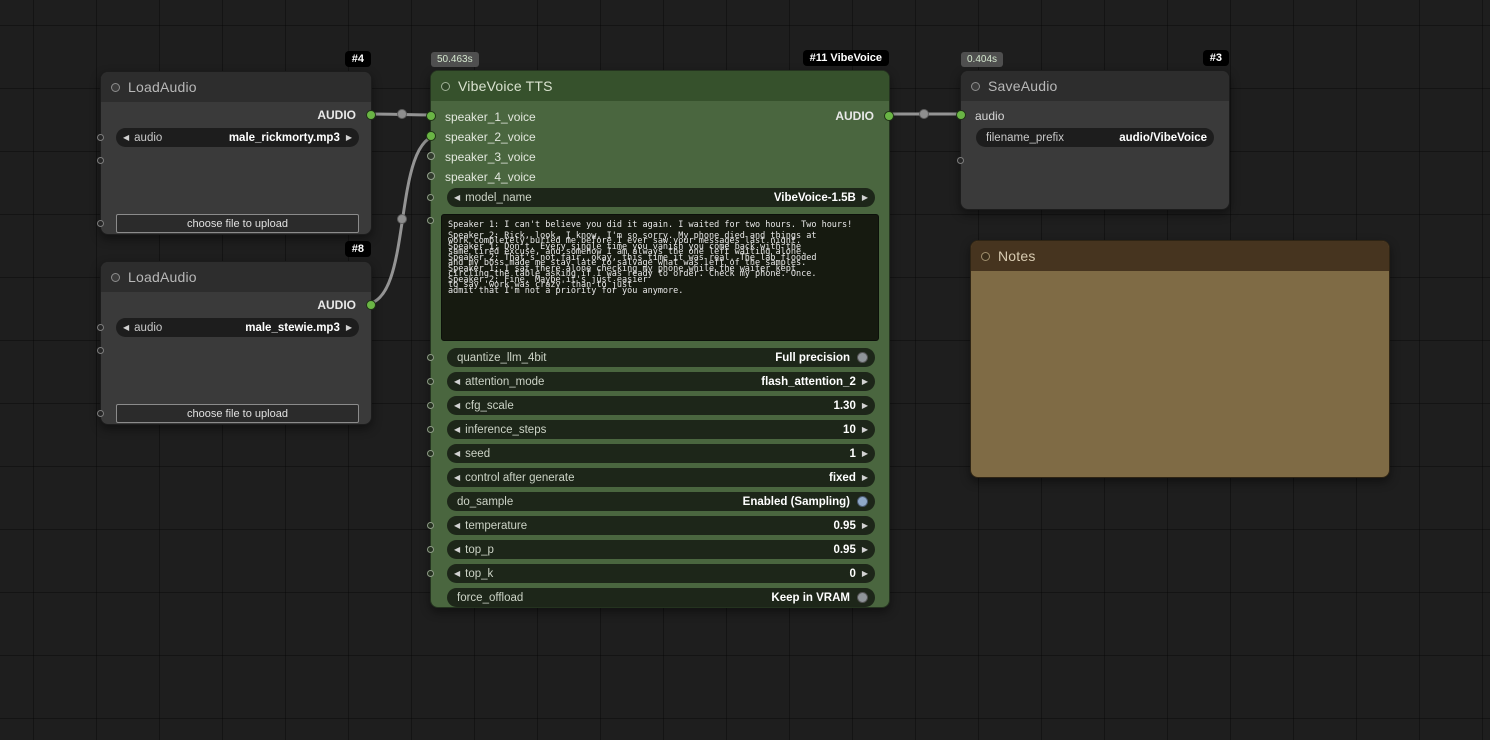  I want to click on widget-value: male_rickmorty.mp3, so click(284, 137).